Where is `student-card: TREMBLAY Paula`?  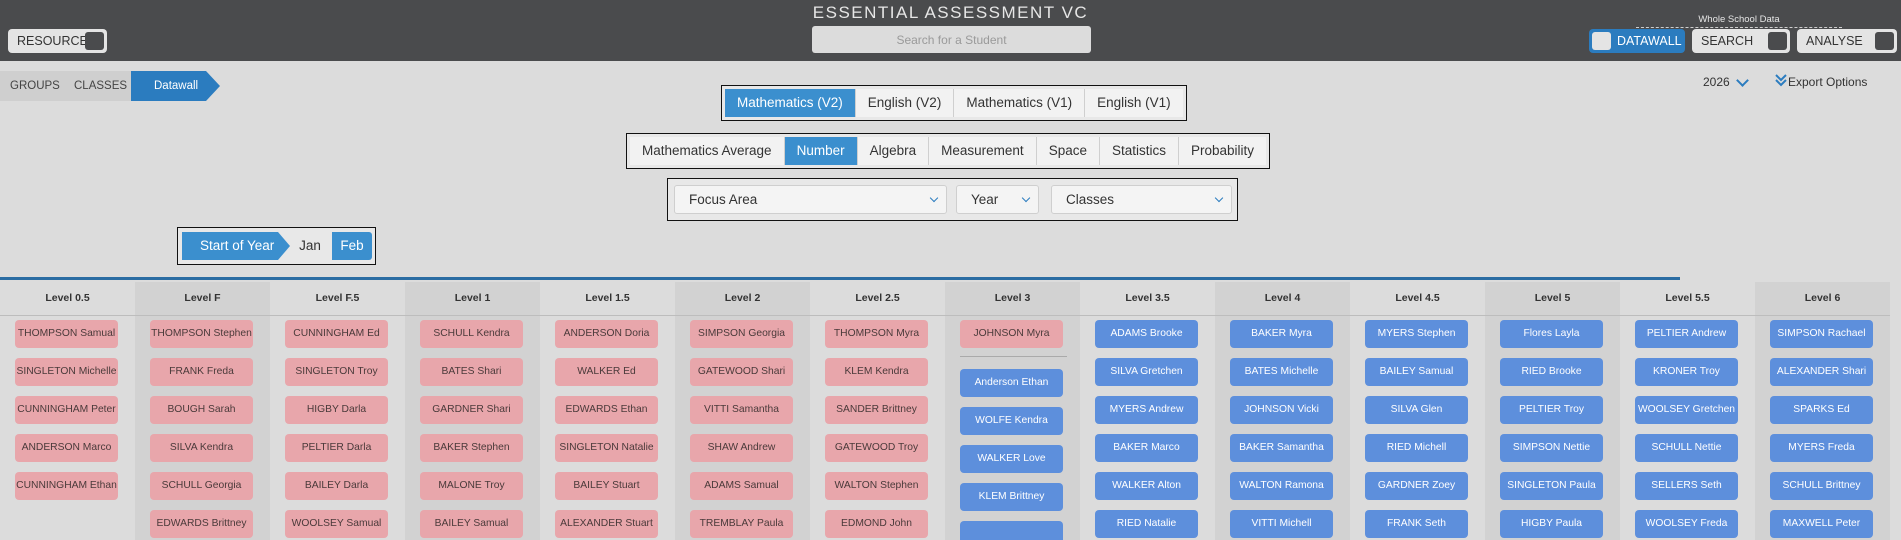 student-card: TREMBLAY Paula is located at coordinates (741, 524).